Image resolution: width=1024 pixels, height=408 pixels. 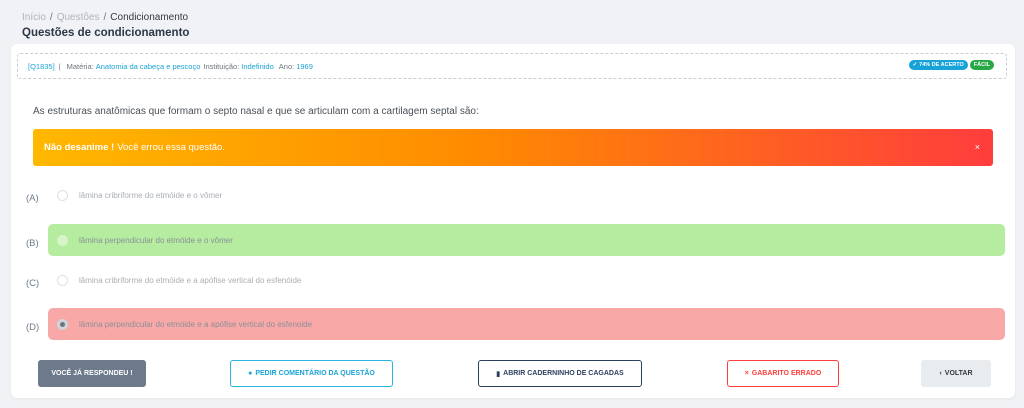 I want to click on breadcrumb-home: Início, so click(x=34, y=17).